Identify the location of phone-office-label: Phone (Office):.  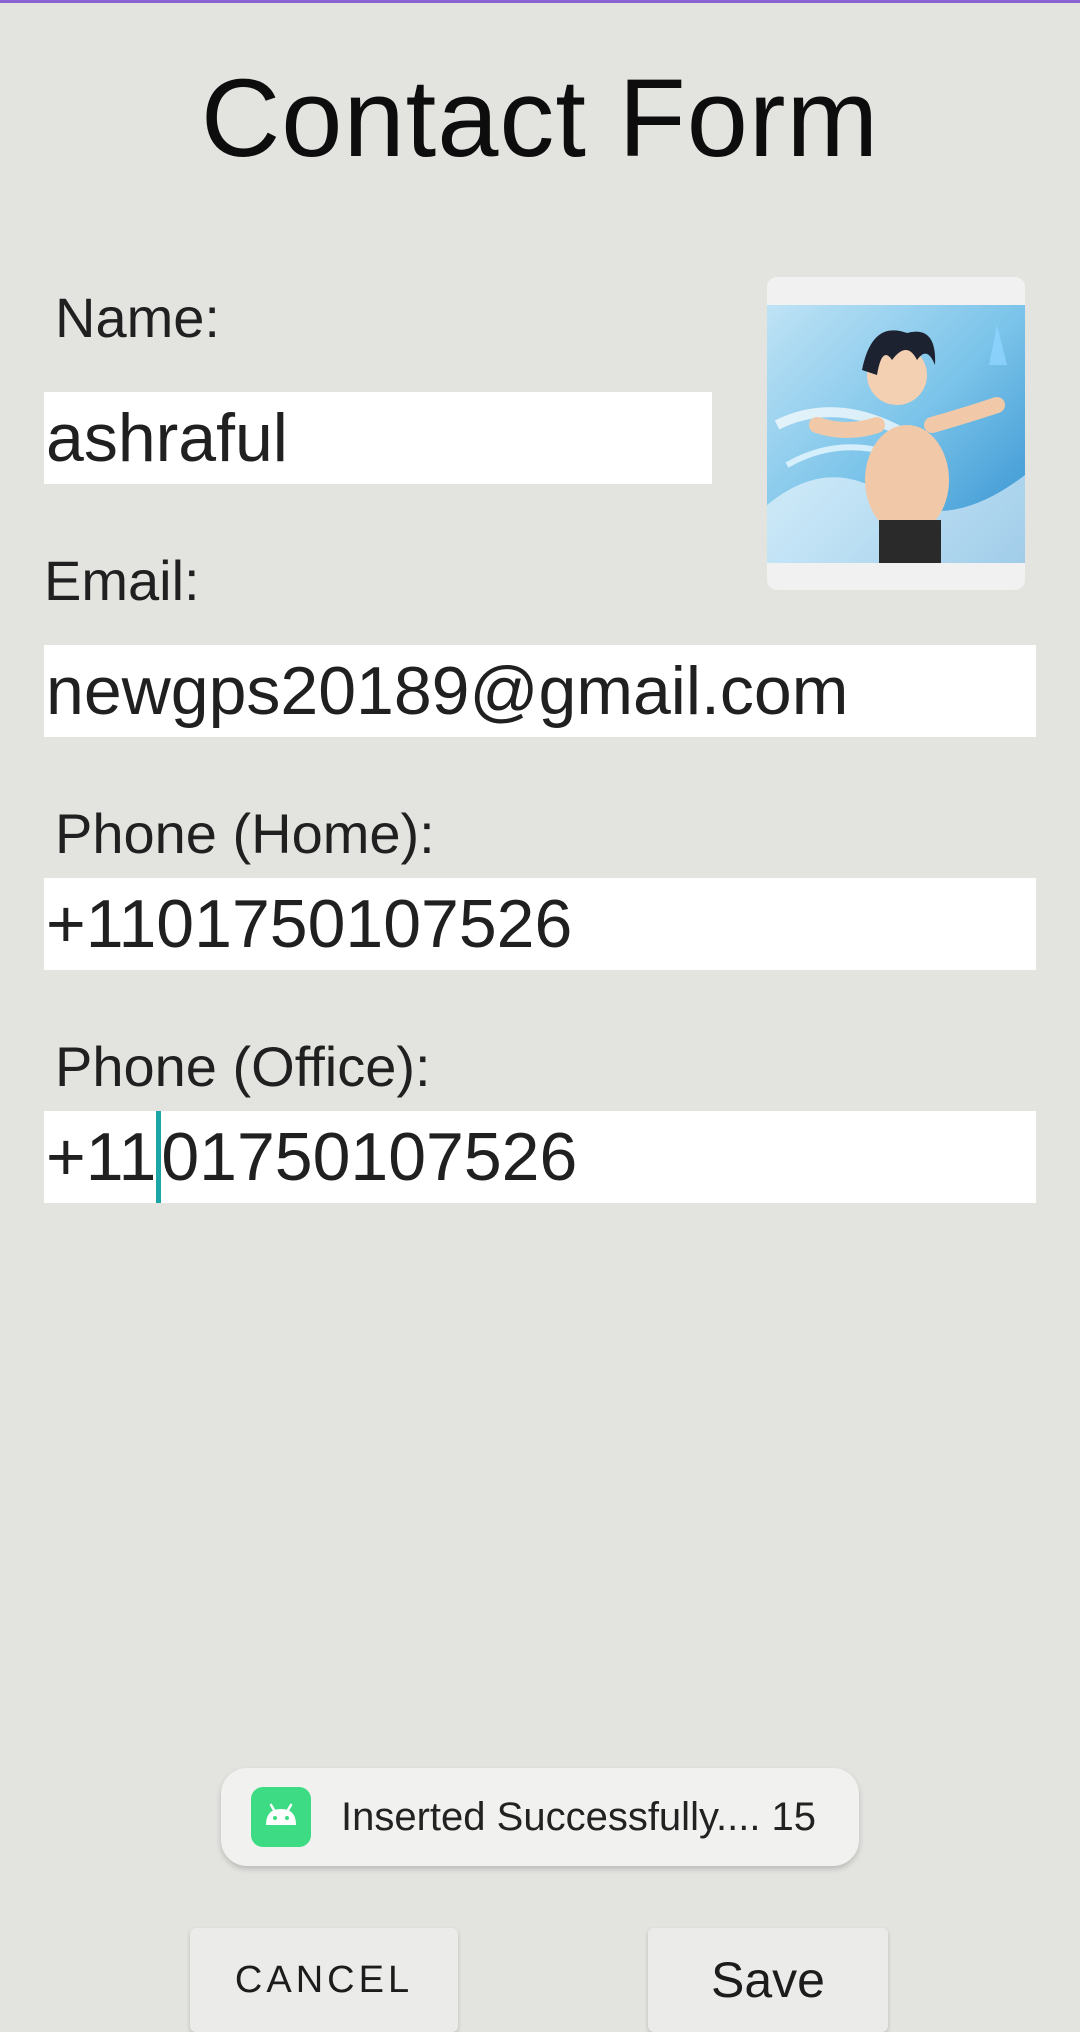
(243, 1066).